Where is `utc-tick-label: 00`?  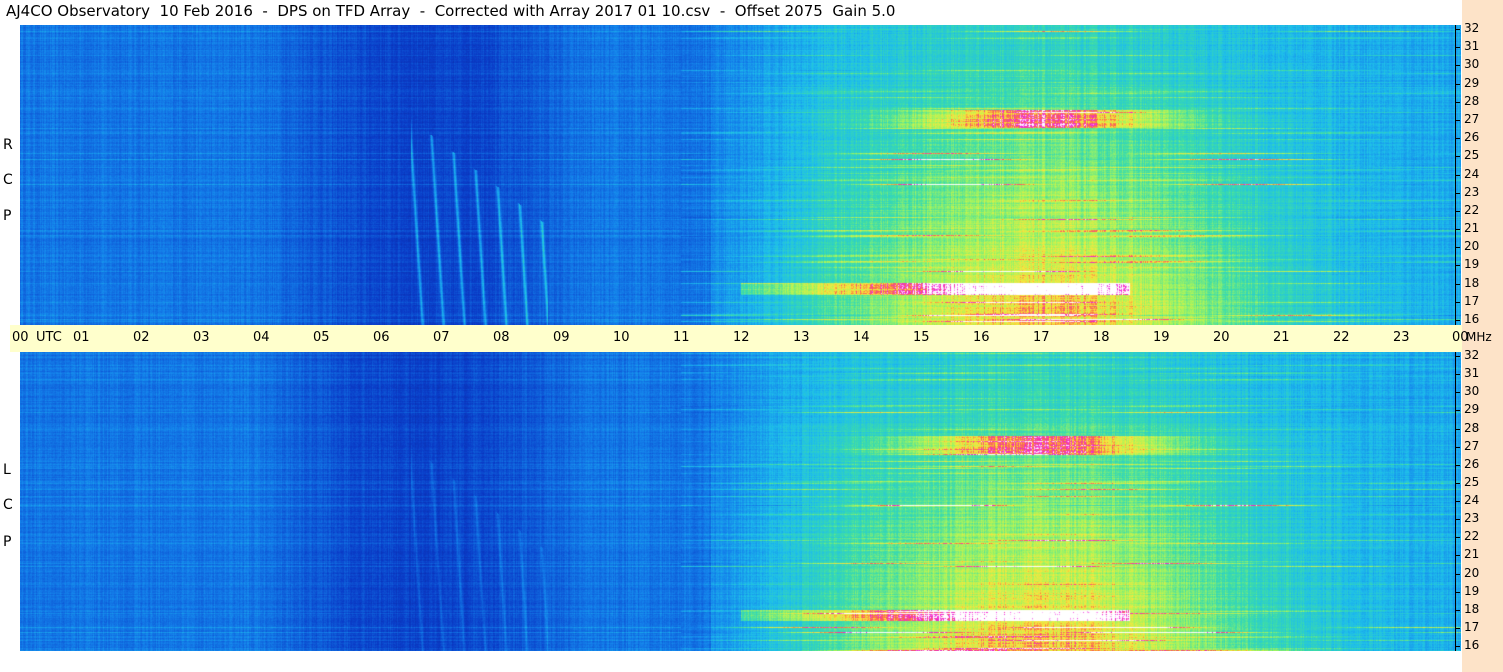
utc-tick-label: 00 is located at coordinates (20, 337).